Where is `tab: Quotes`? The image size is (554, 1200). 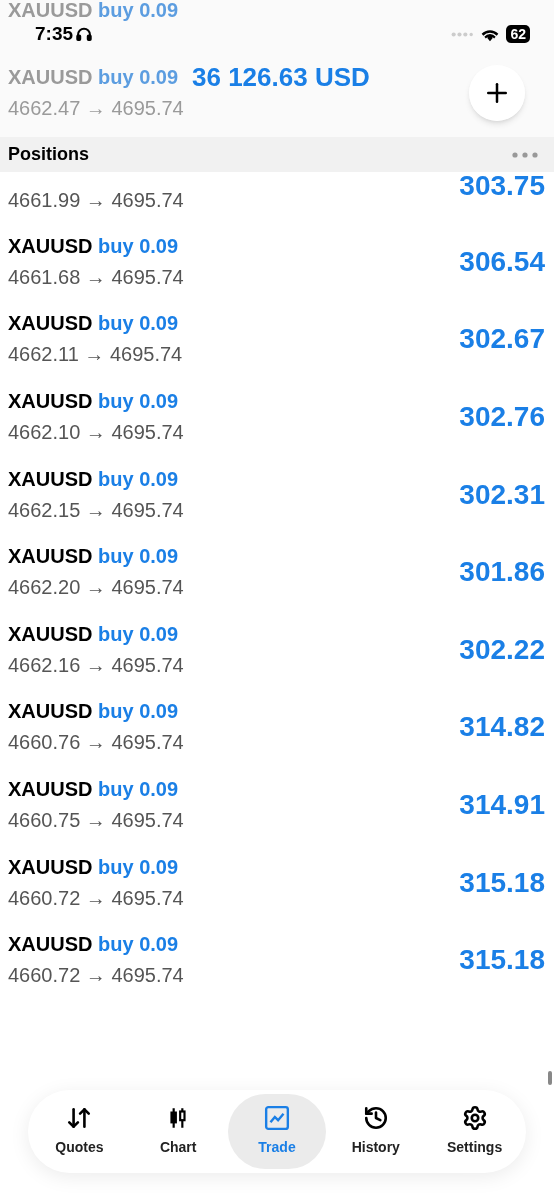
tab: Quotes is located at coordinates (79, 1131).